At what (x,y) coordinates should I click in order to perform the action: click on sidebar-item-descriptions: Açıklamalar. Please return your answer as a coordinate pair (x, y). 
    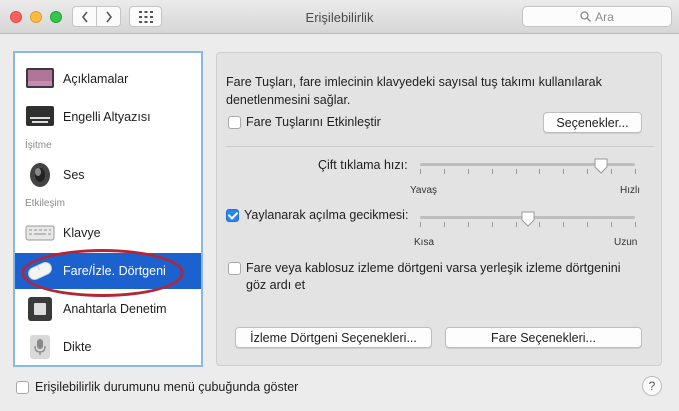
    Looking at the image, I should click on (108, 79).